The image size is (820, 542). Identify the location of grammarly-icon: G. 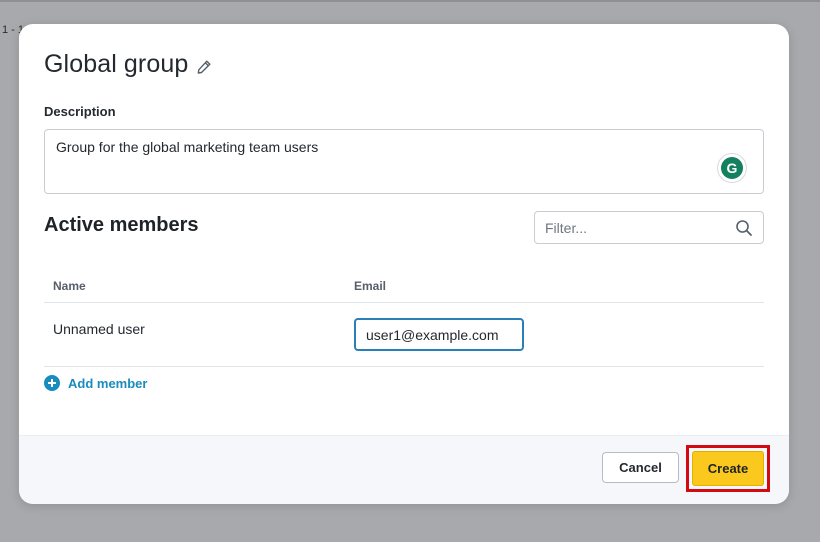
(732, 168).